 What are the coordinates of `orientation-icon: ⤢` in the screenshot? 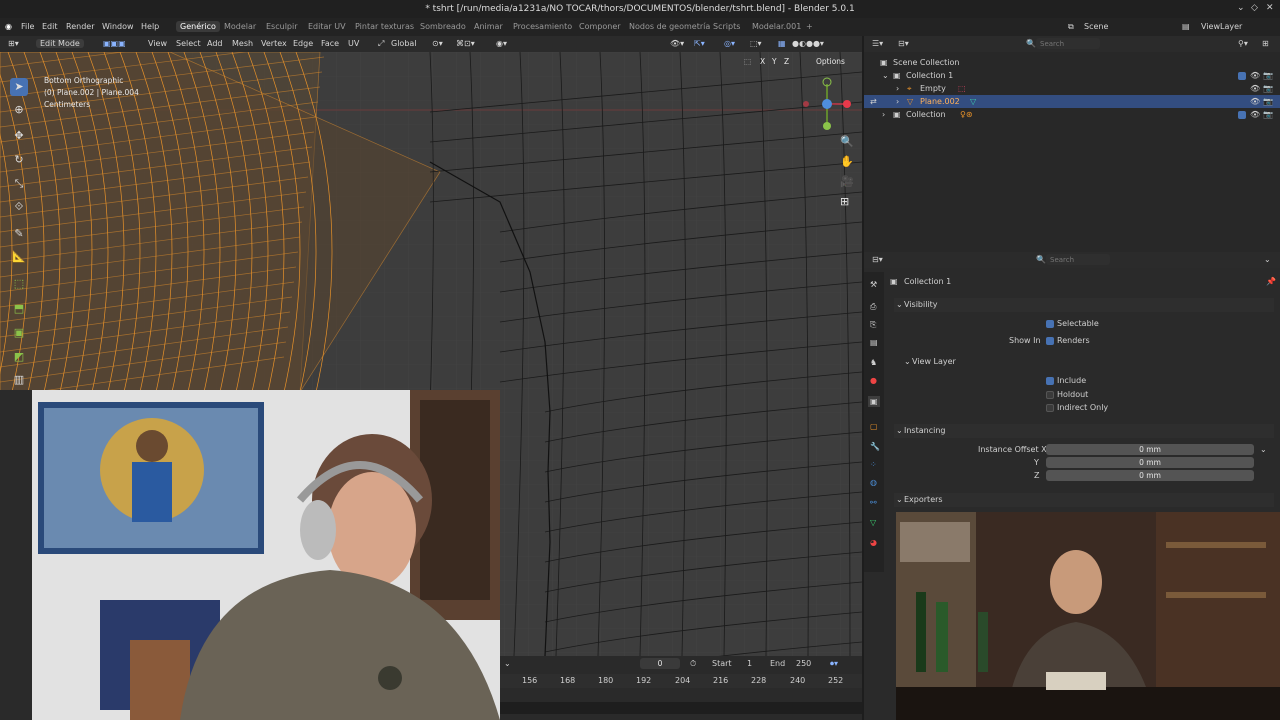 It's located at (381, 44).